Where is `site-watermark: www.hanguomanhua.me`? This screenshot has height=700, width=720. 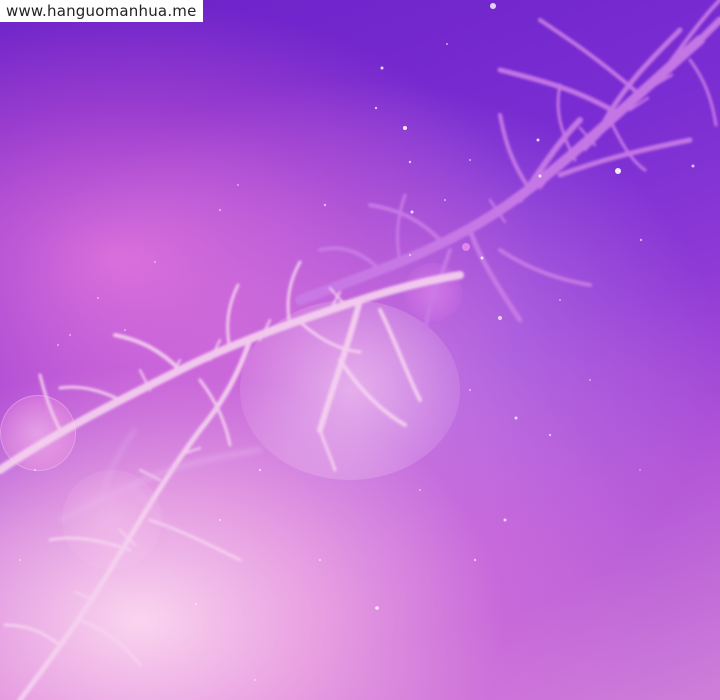
site-watermark: www.hanguomanhua.me is located at coordinates (101, 11).